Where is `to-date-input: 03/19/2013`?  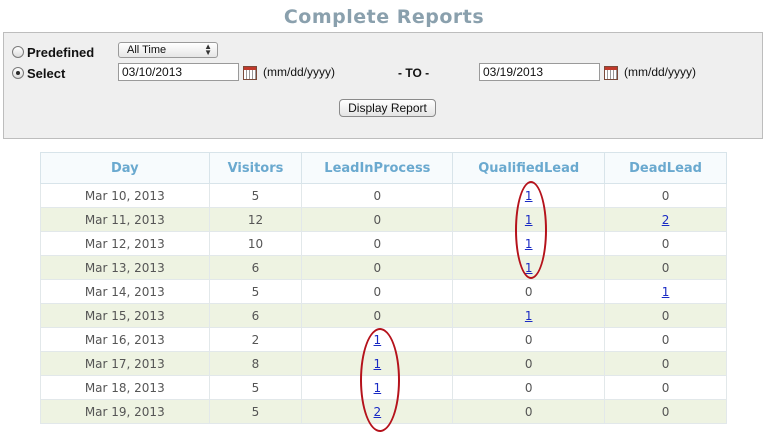 to-date-input: 03/19/2013 is located at coordinates (539, 72).